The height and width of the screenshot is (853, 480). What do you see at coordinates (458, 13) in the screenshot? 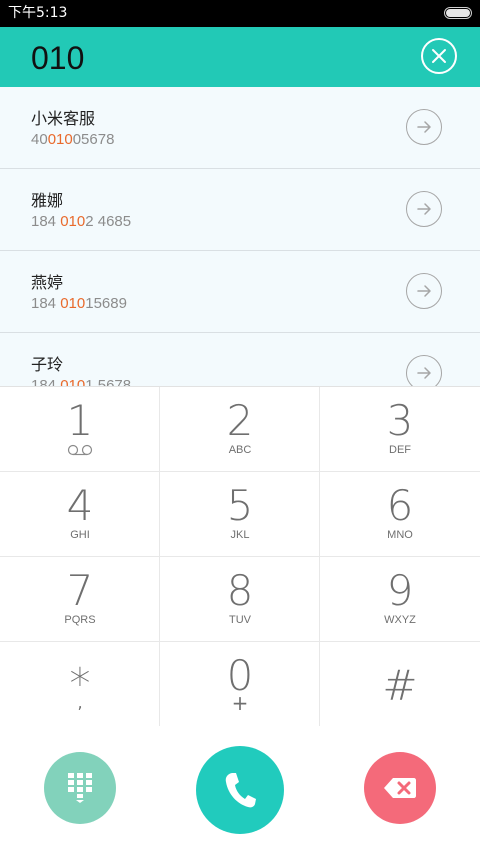
I see `battery-icon` at bounding box center [458, 13].